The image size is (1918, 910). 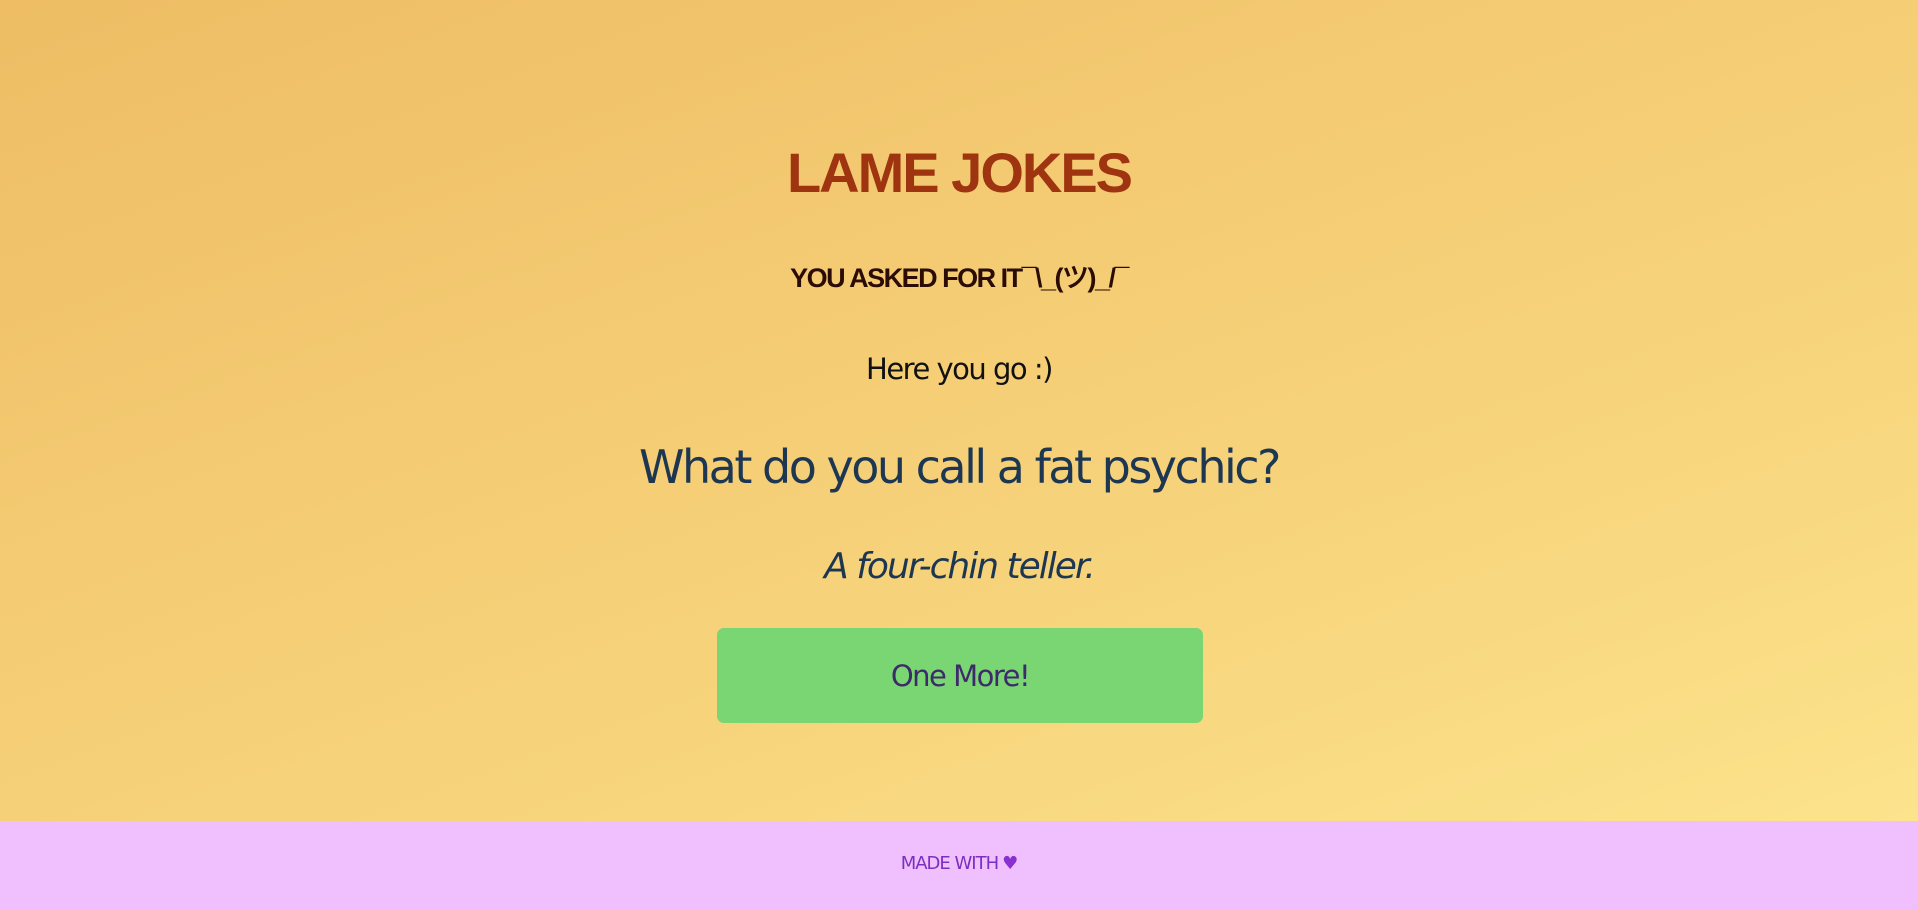 I want to click on joke-intro: Here you go :), so click(x=959, y=369).